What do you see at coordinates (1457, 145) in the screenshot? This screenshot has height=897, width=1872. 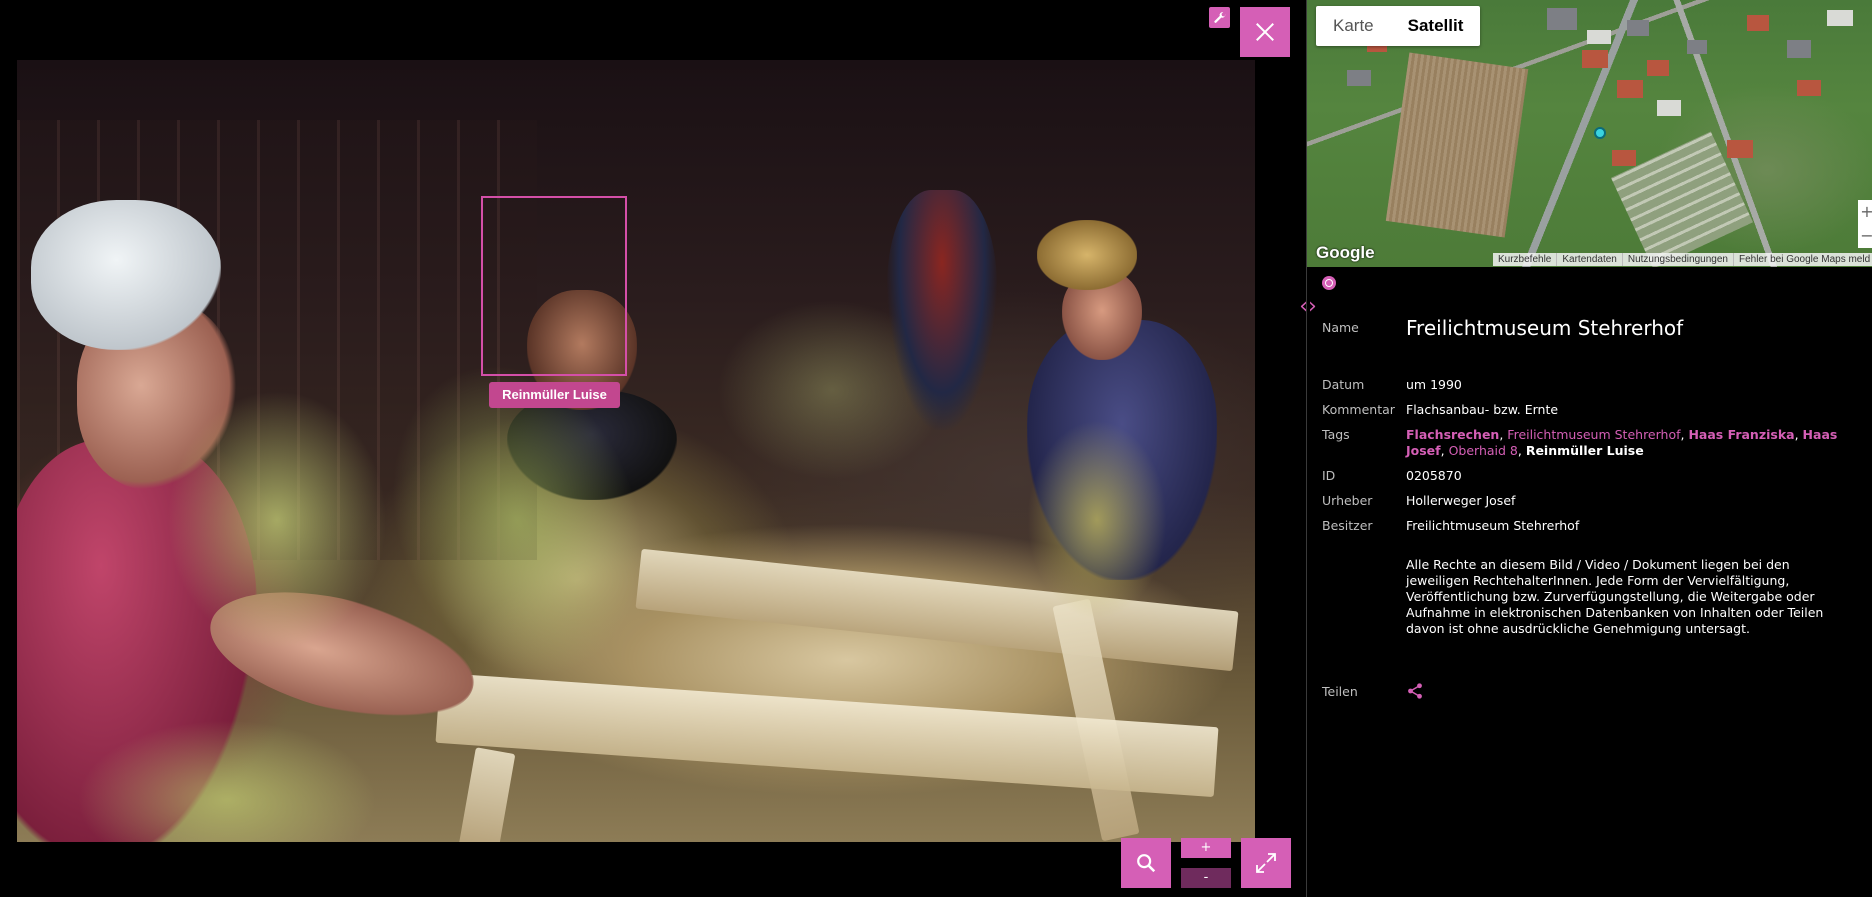 I see `map-field` at bounding box center [1457, 145].